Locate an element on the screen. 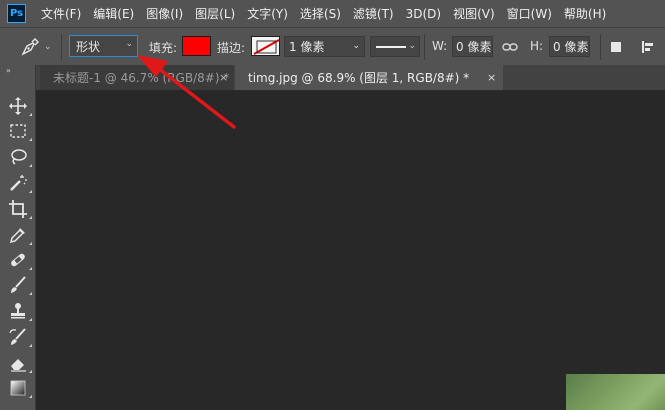 The width and height of the screenshot is (665, 410). crop-icon is located at coordinates (18, 209).